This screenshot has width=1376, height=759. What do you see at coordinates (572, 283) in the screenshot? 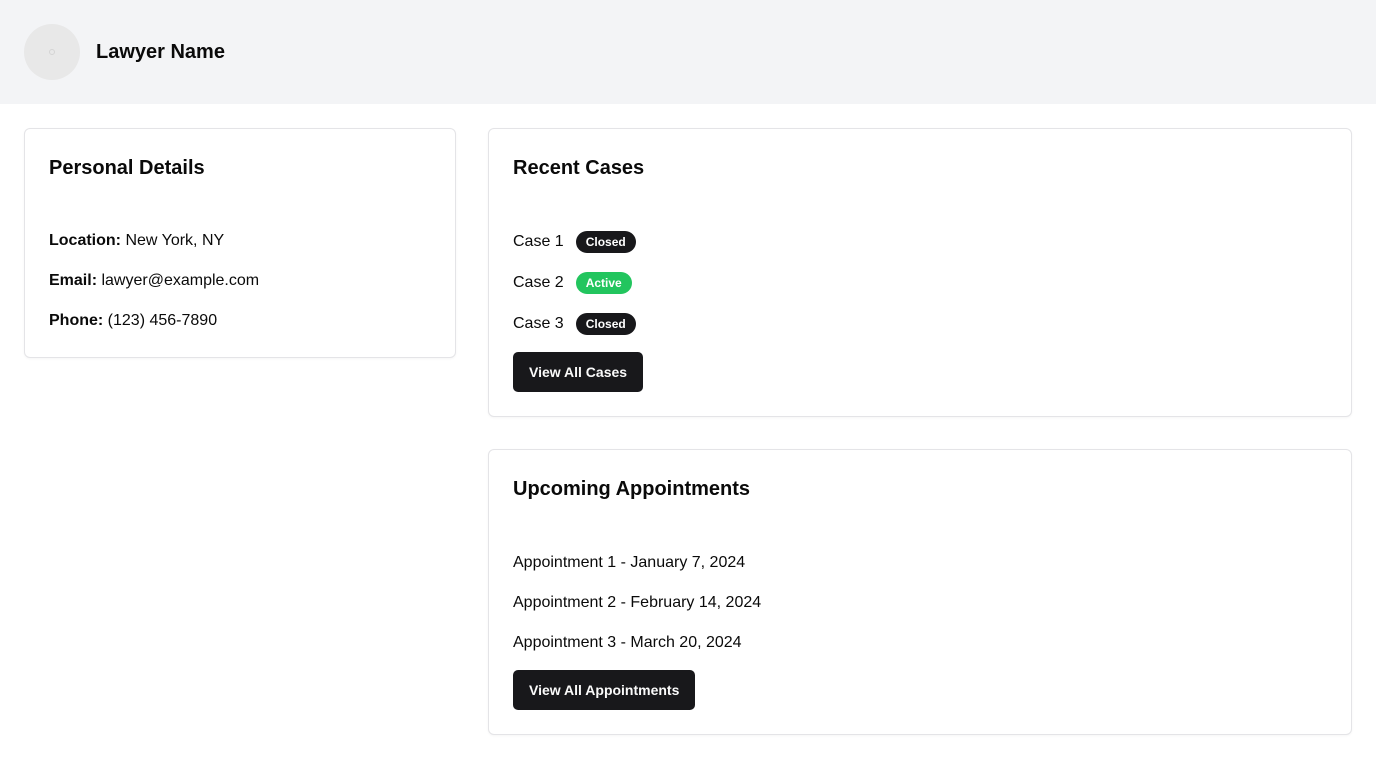
I see `case-item: Case 2 Active` at bounding box center [572, 283].